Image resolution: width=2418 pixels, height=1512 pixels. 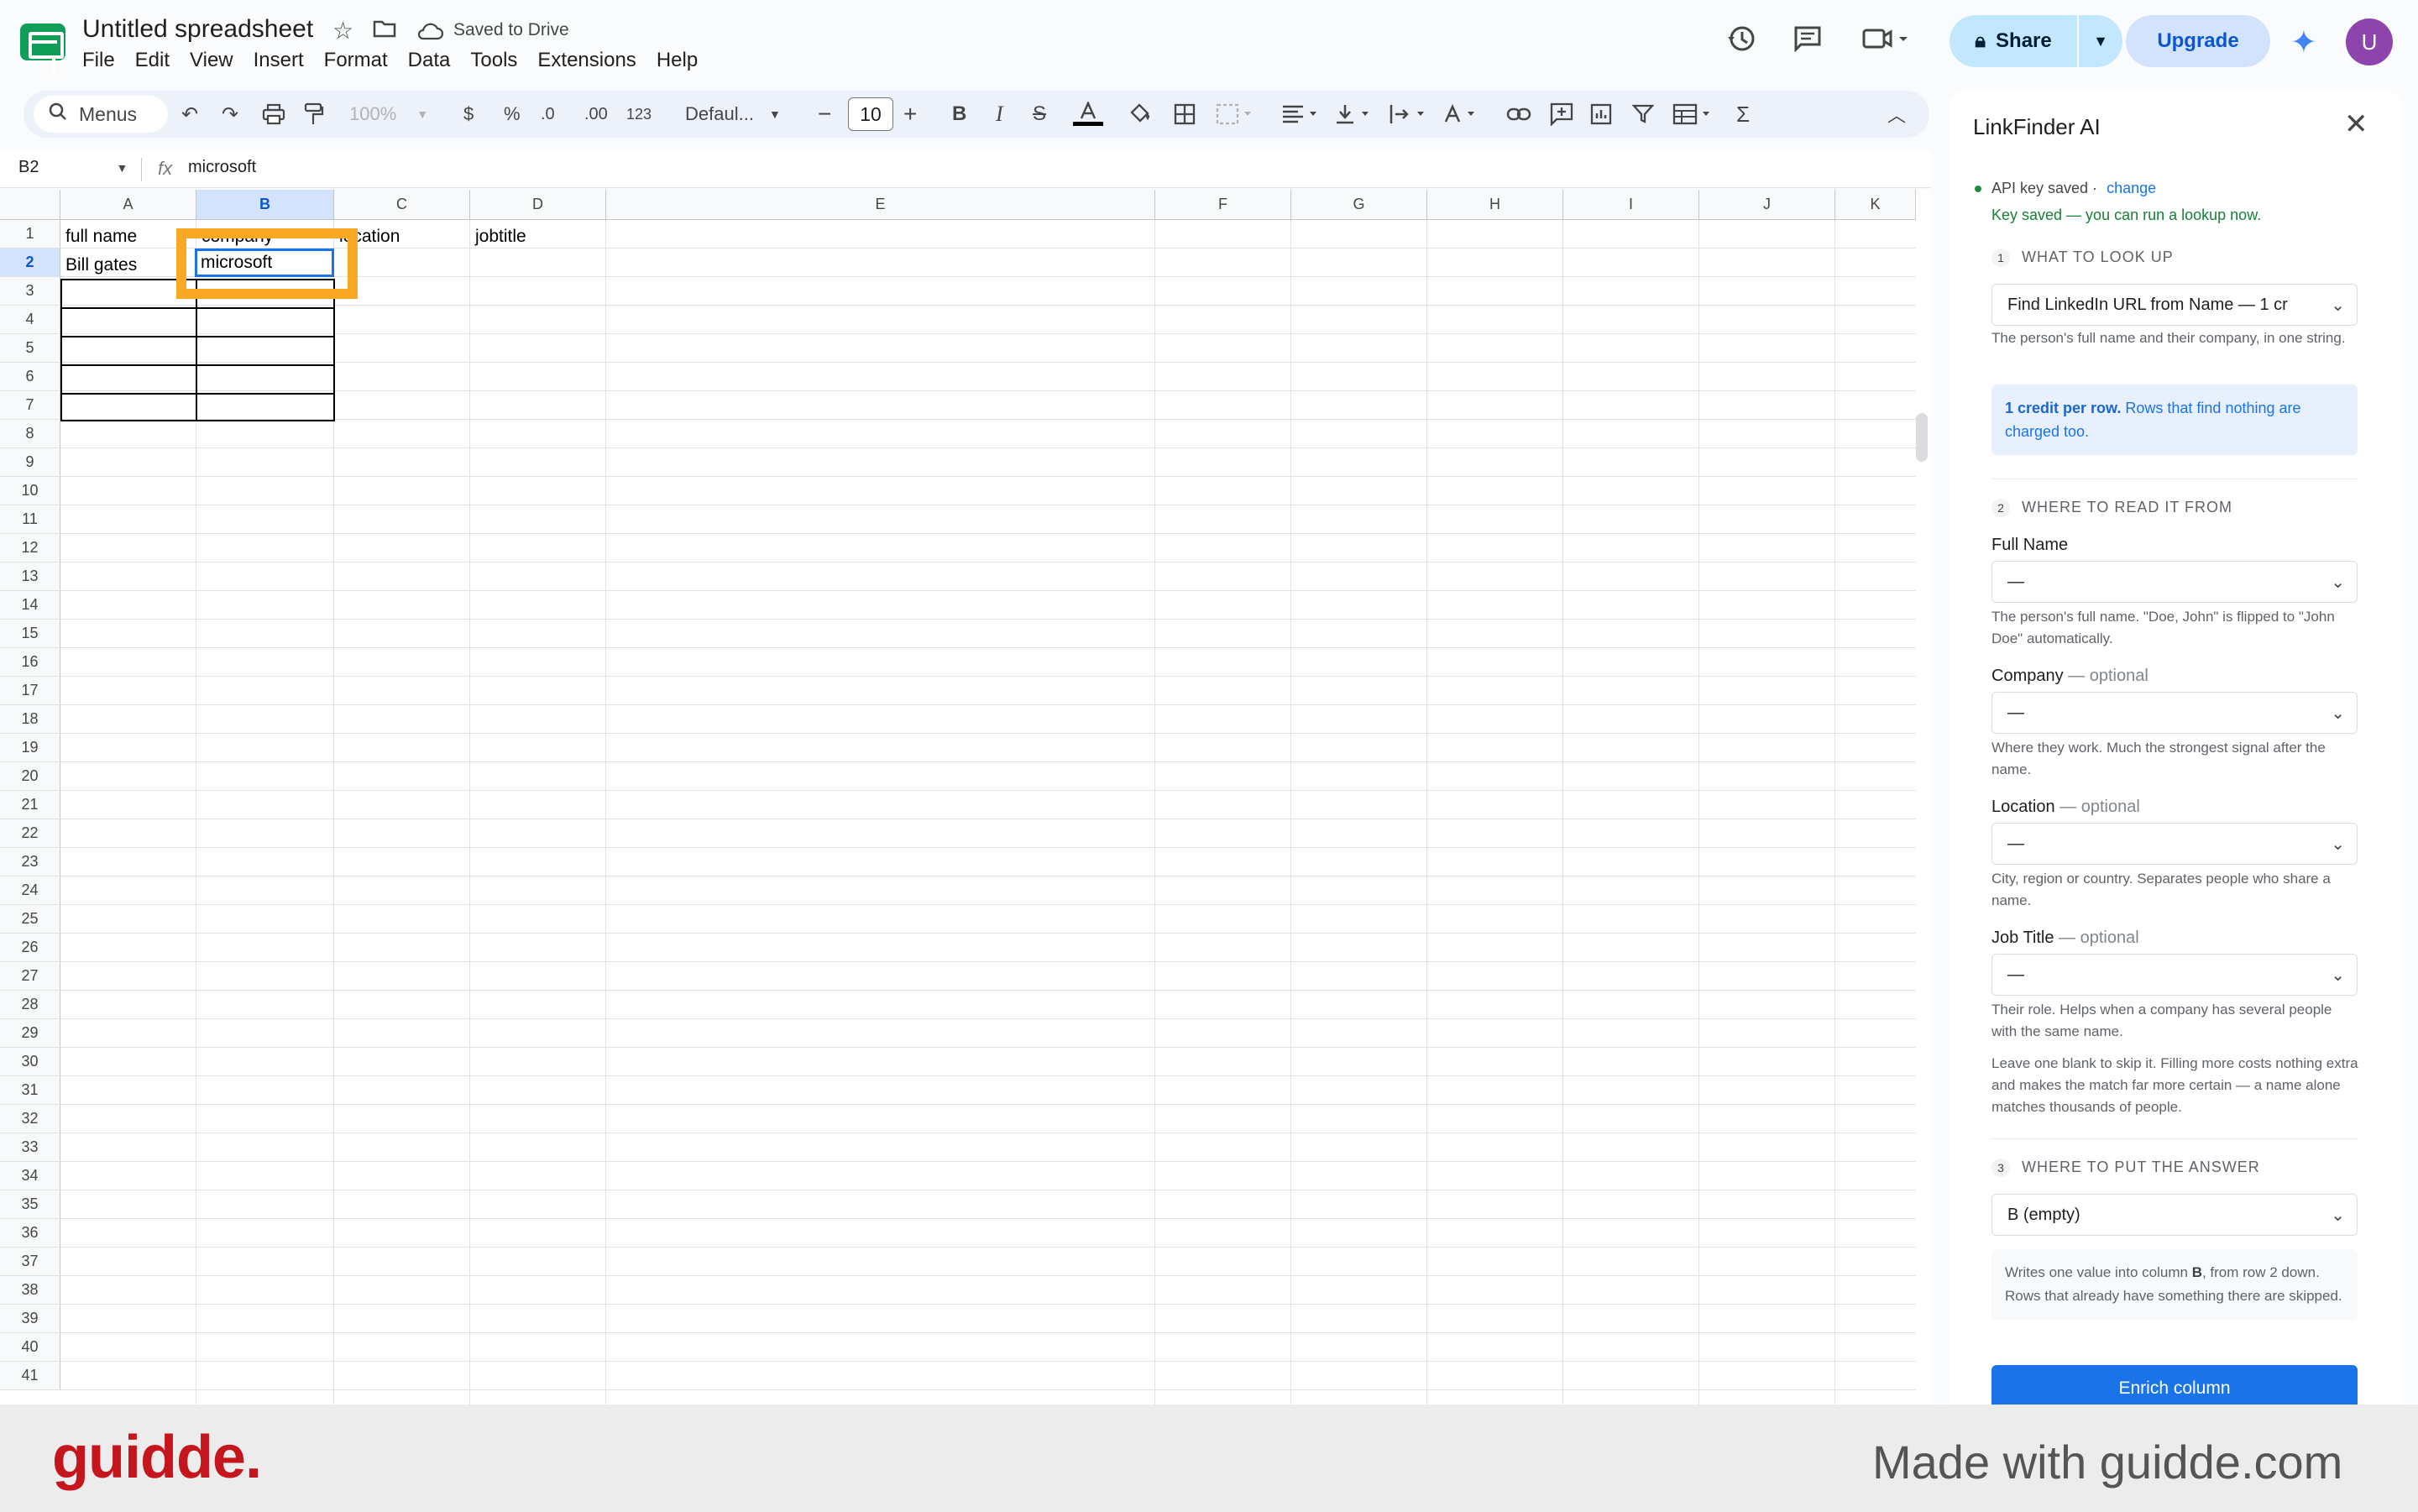 What do you see at coordinates (999, 114) in the screenshot?
I see `italic-button: I` at bounding box center [999, 114].